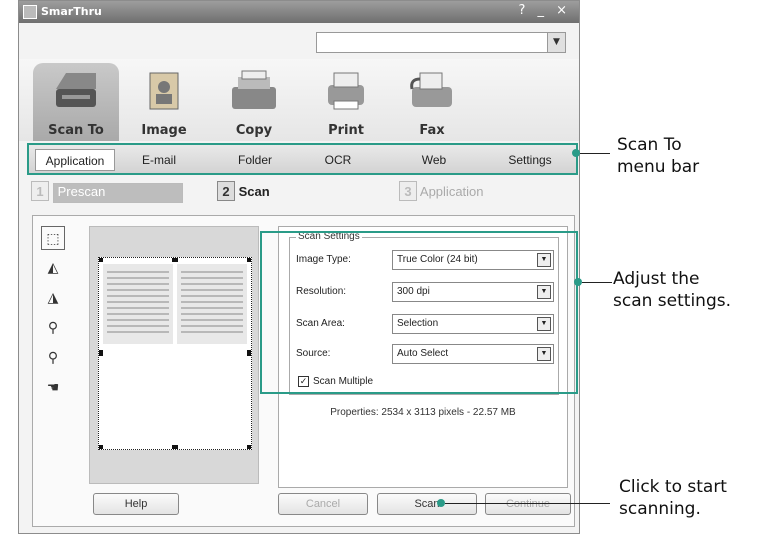  Describe the element at coordinates (346, 91) in the screenshot. I see `printer-icon` at that location.